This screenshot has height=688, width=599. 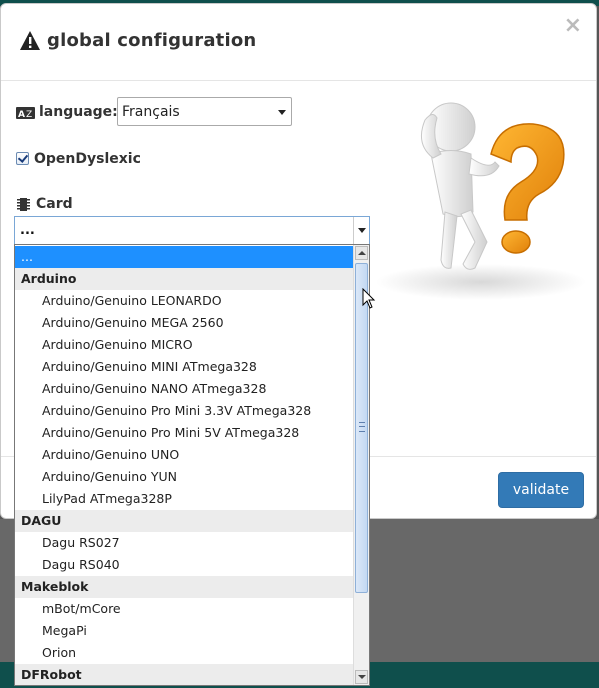 I want to click on language-icon: A Z, so click(x=25, y=113).